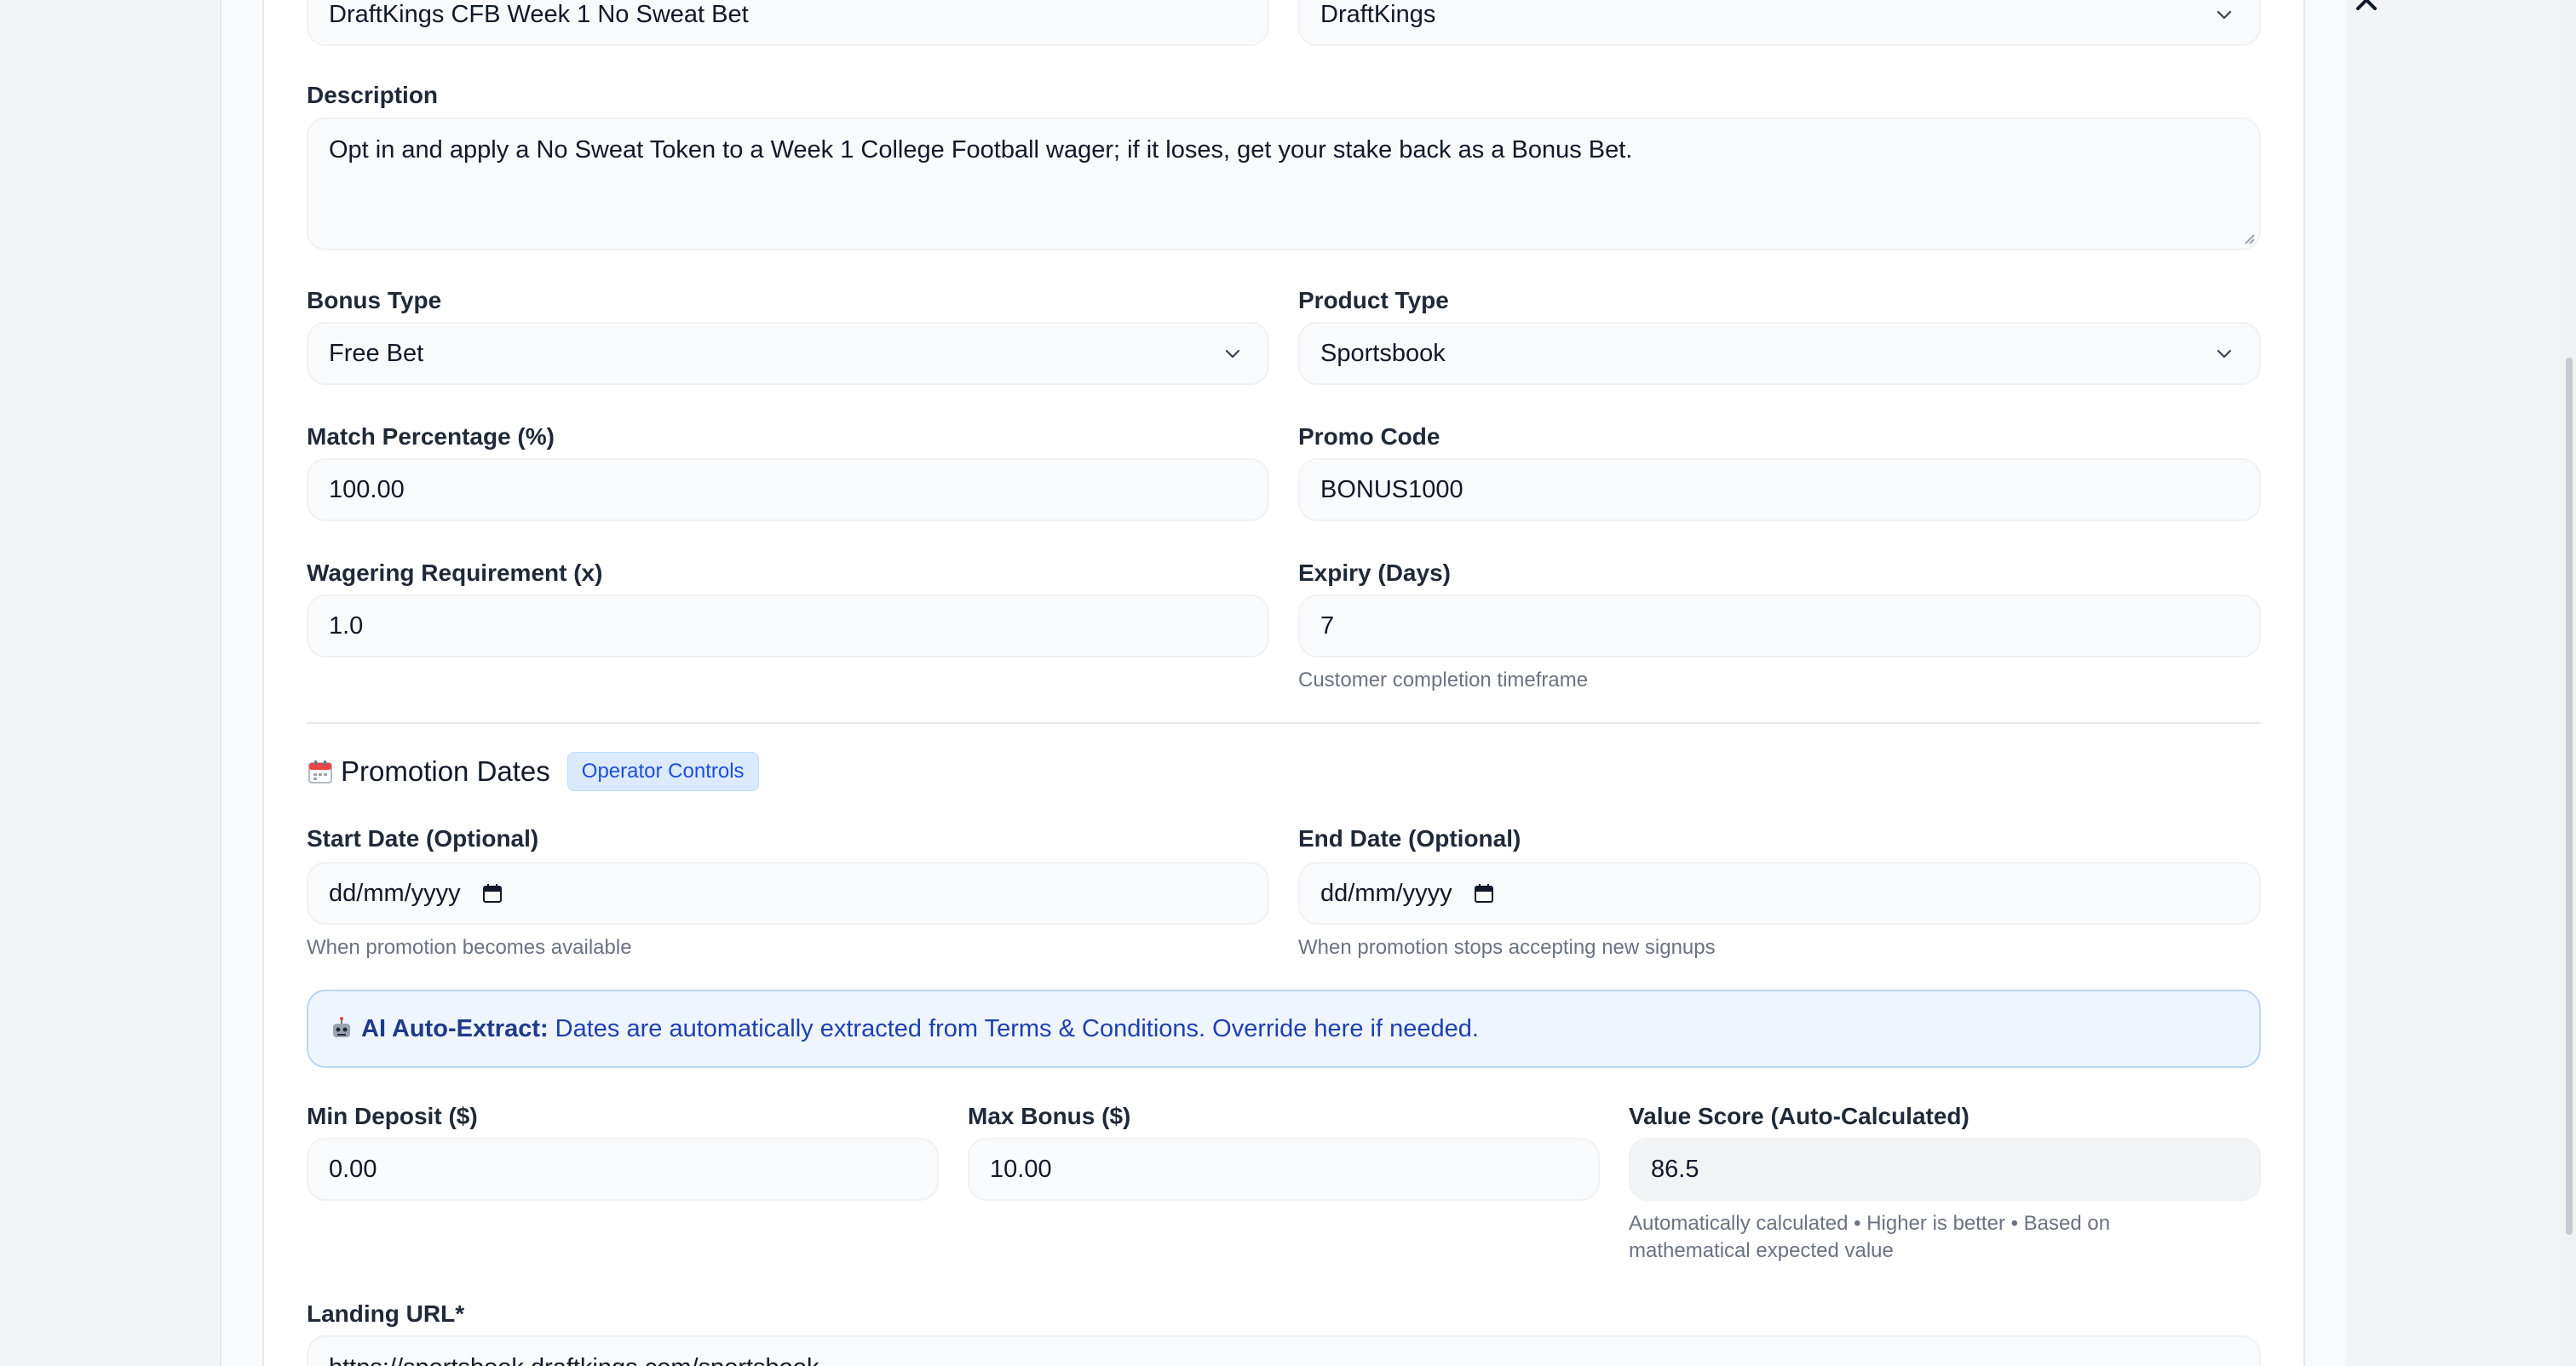 This screenshot has height=1366, width=2576. Describe the element at coordinates (1780, 489) in the screenshot. I see `promo-code-input: BONUS1000` at that location.